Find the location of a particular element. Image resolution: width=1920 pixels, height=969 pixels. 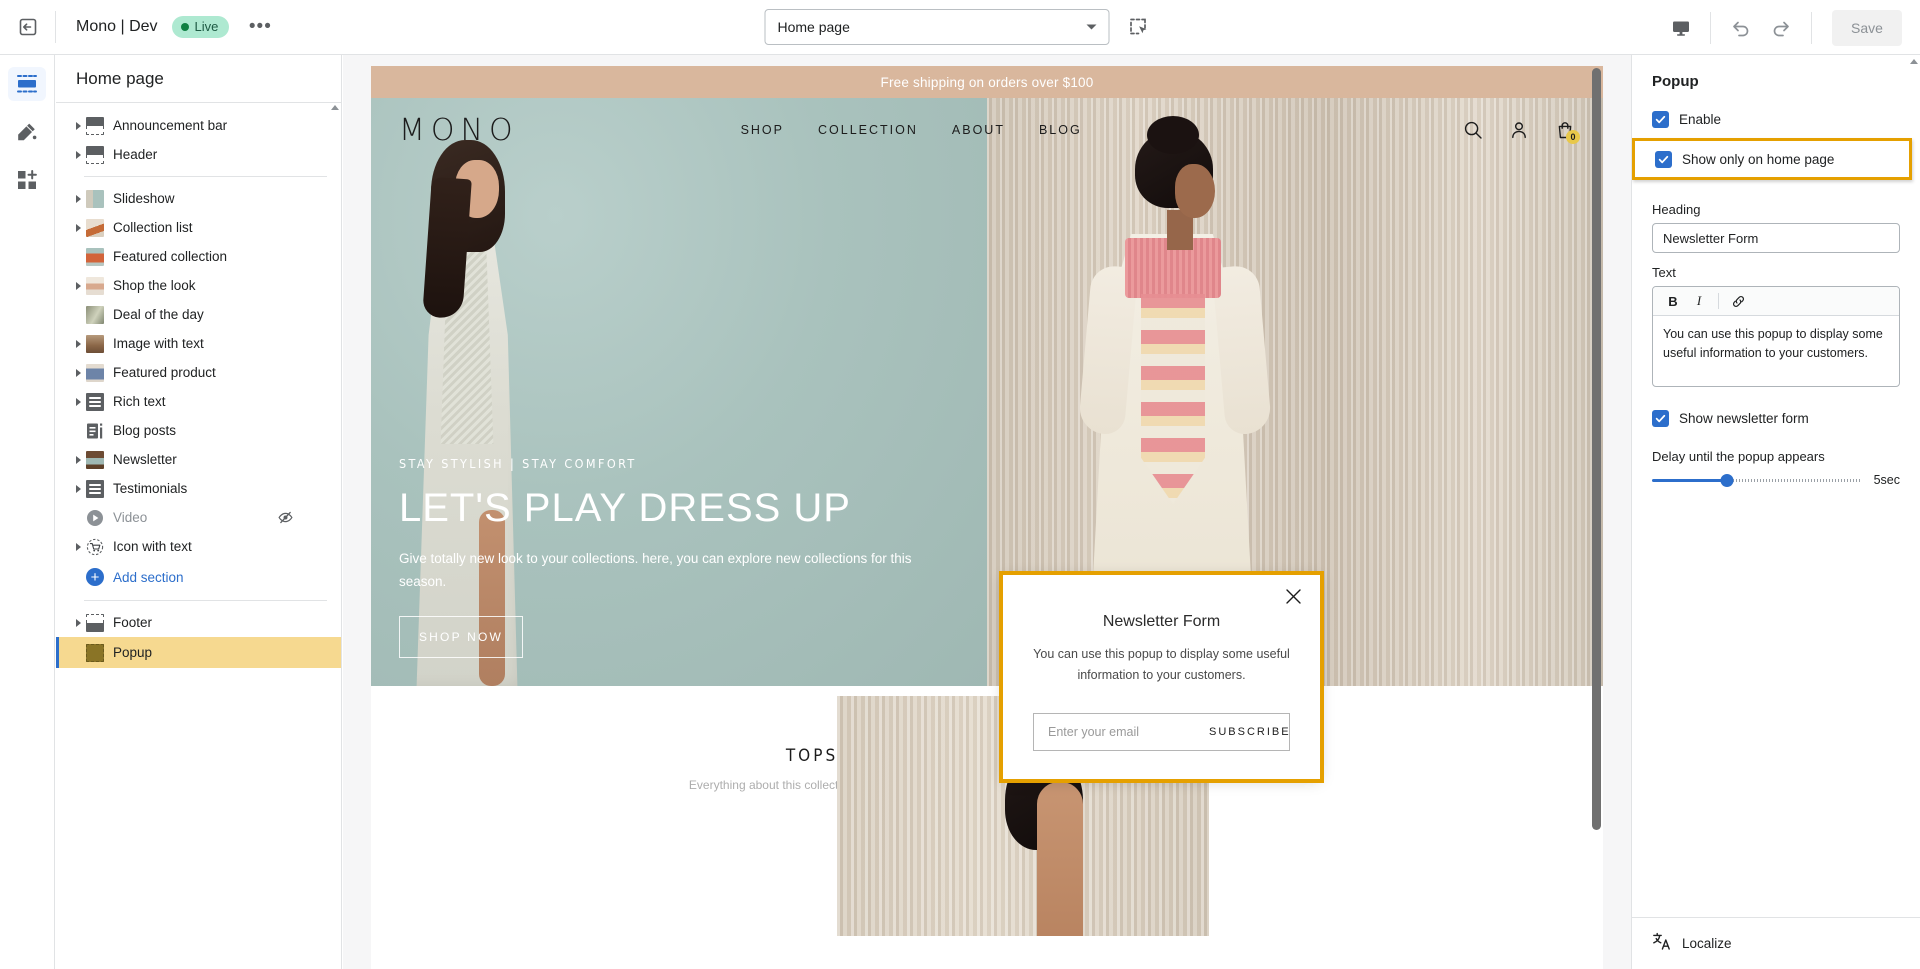

nav-link-shop: SHOP is located at coordinates (762, 130).